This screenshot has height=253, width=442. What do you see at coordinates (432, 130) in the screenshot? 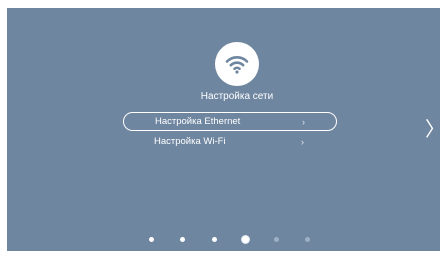
I see `next-page-arrow-icon: 〉` at bounding box center [432, 130].